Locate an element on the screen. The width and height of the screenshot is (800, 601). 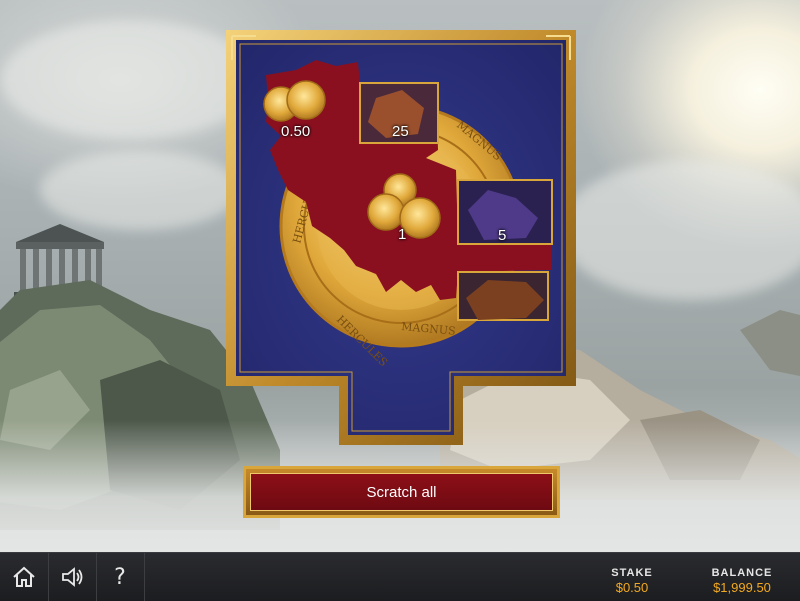
prize-value-top-right: 25 is located at coordinates (400, 131).